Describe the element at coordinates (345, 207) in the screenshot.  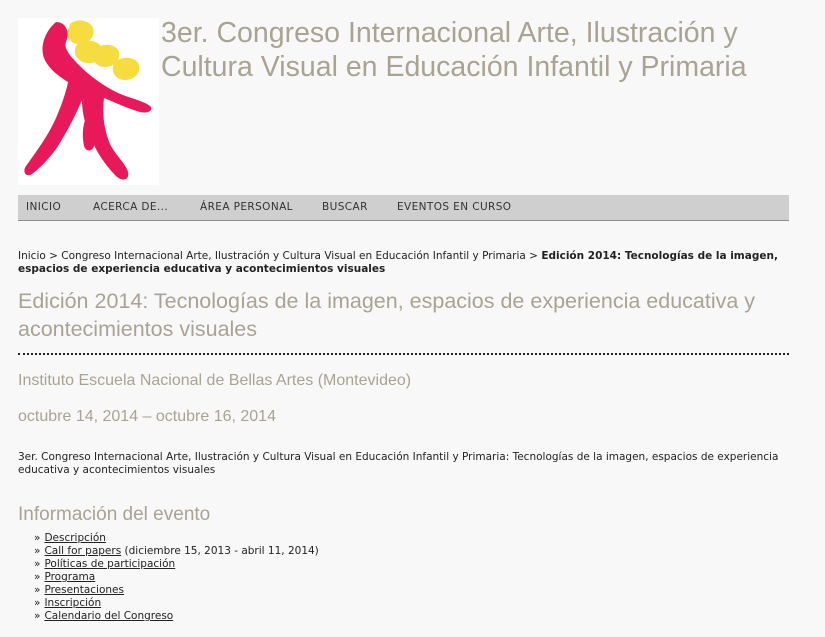
I see `nav-item-buscar: BUSCAR` at that location.